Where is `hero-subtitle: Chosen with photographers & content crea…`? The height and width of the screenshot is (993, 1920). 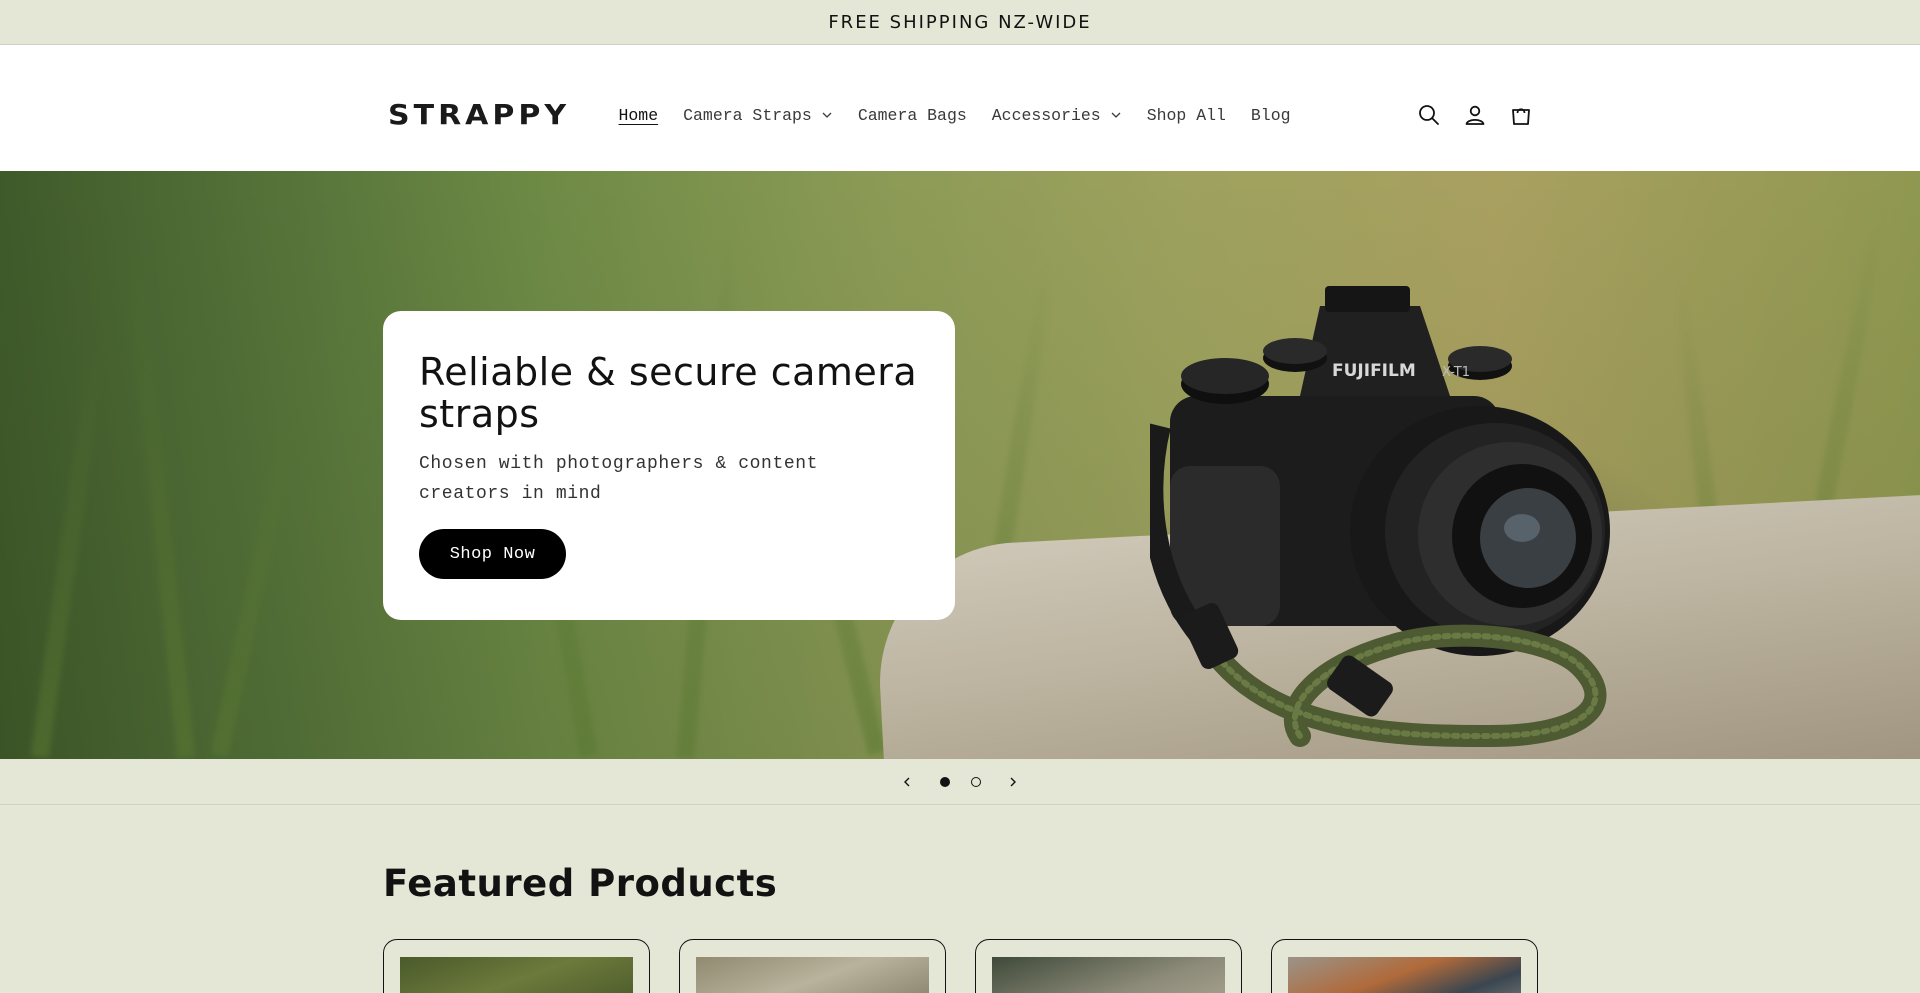 hero-subtitle: Chosen with photographers & content crea… is located at coordinates (619, 479).